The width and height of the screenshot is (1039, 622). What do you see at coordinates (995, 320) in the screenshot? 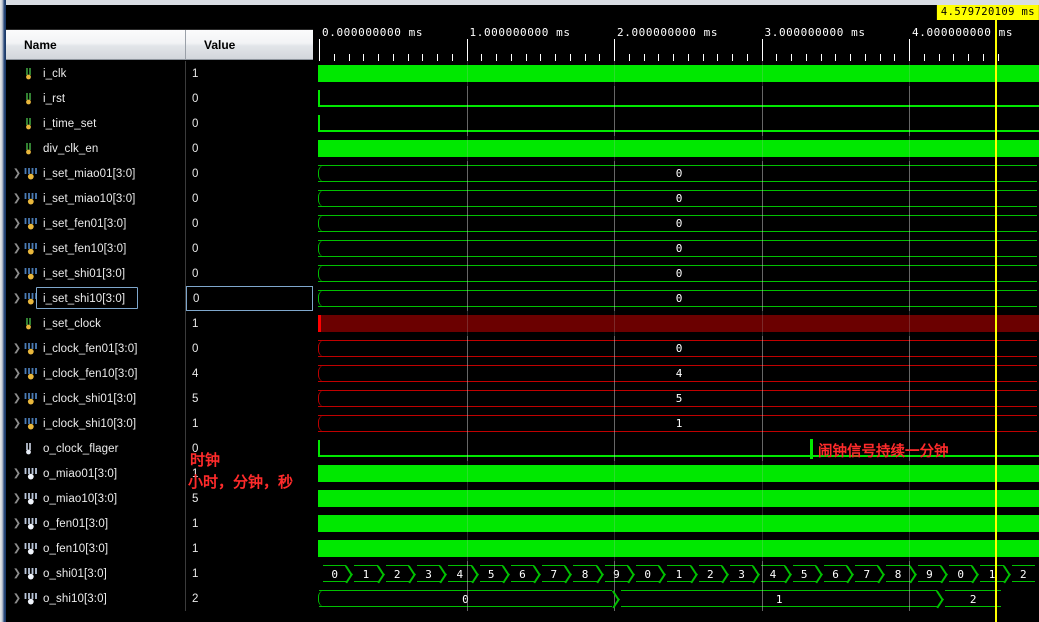
I see `time-cursor-line` at bounding box center [995, 320].